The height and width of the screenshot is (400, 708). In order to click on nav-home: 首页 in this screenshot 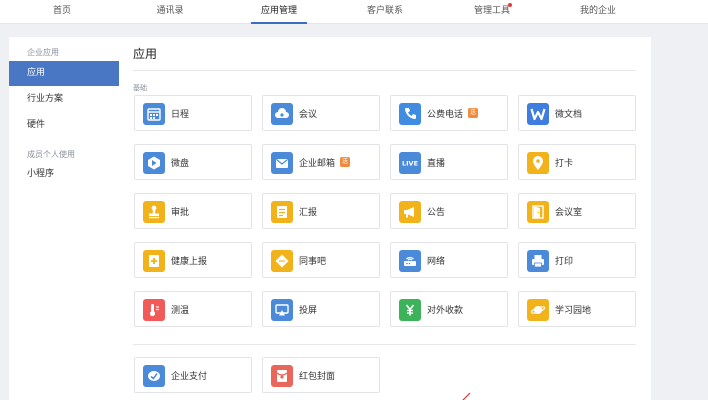, I will do `click(62, 12)`.